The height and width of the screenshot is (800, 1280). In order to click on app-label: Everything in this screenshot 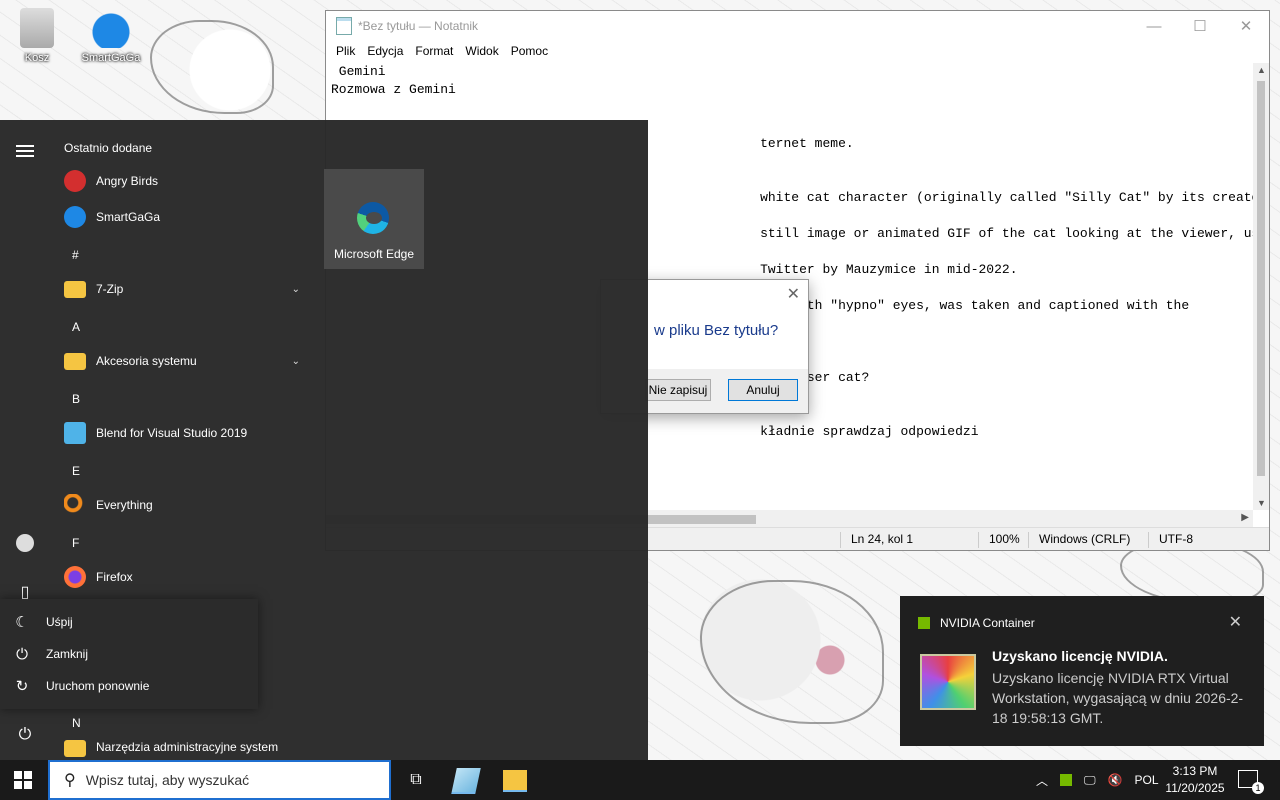, I will do `click(124, 505)`.